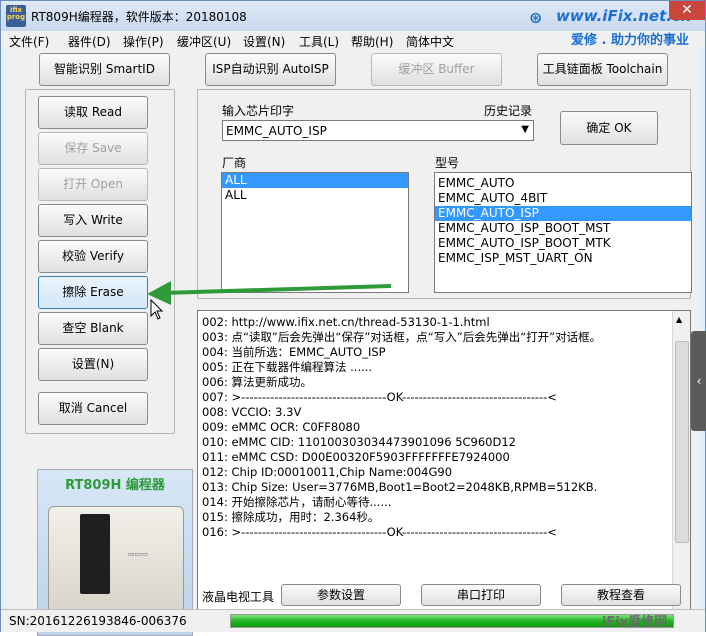  I want to click on menu-tools: 工具(L), so click(319, 41).